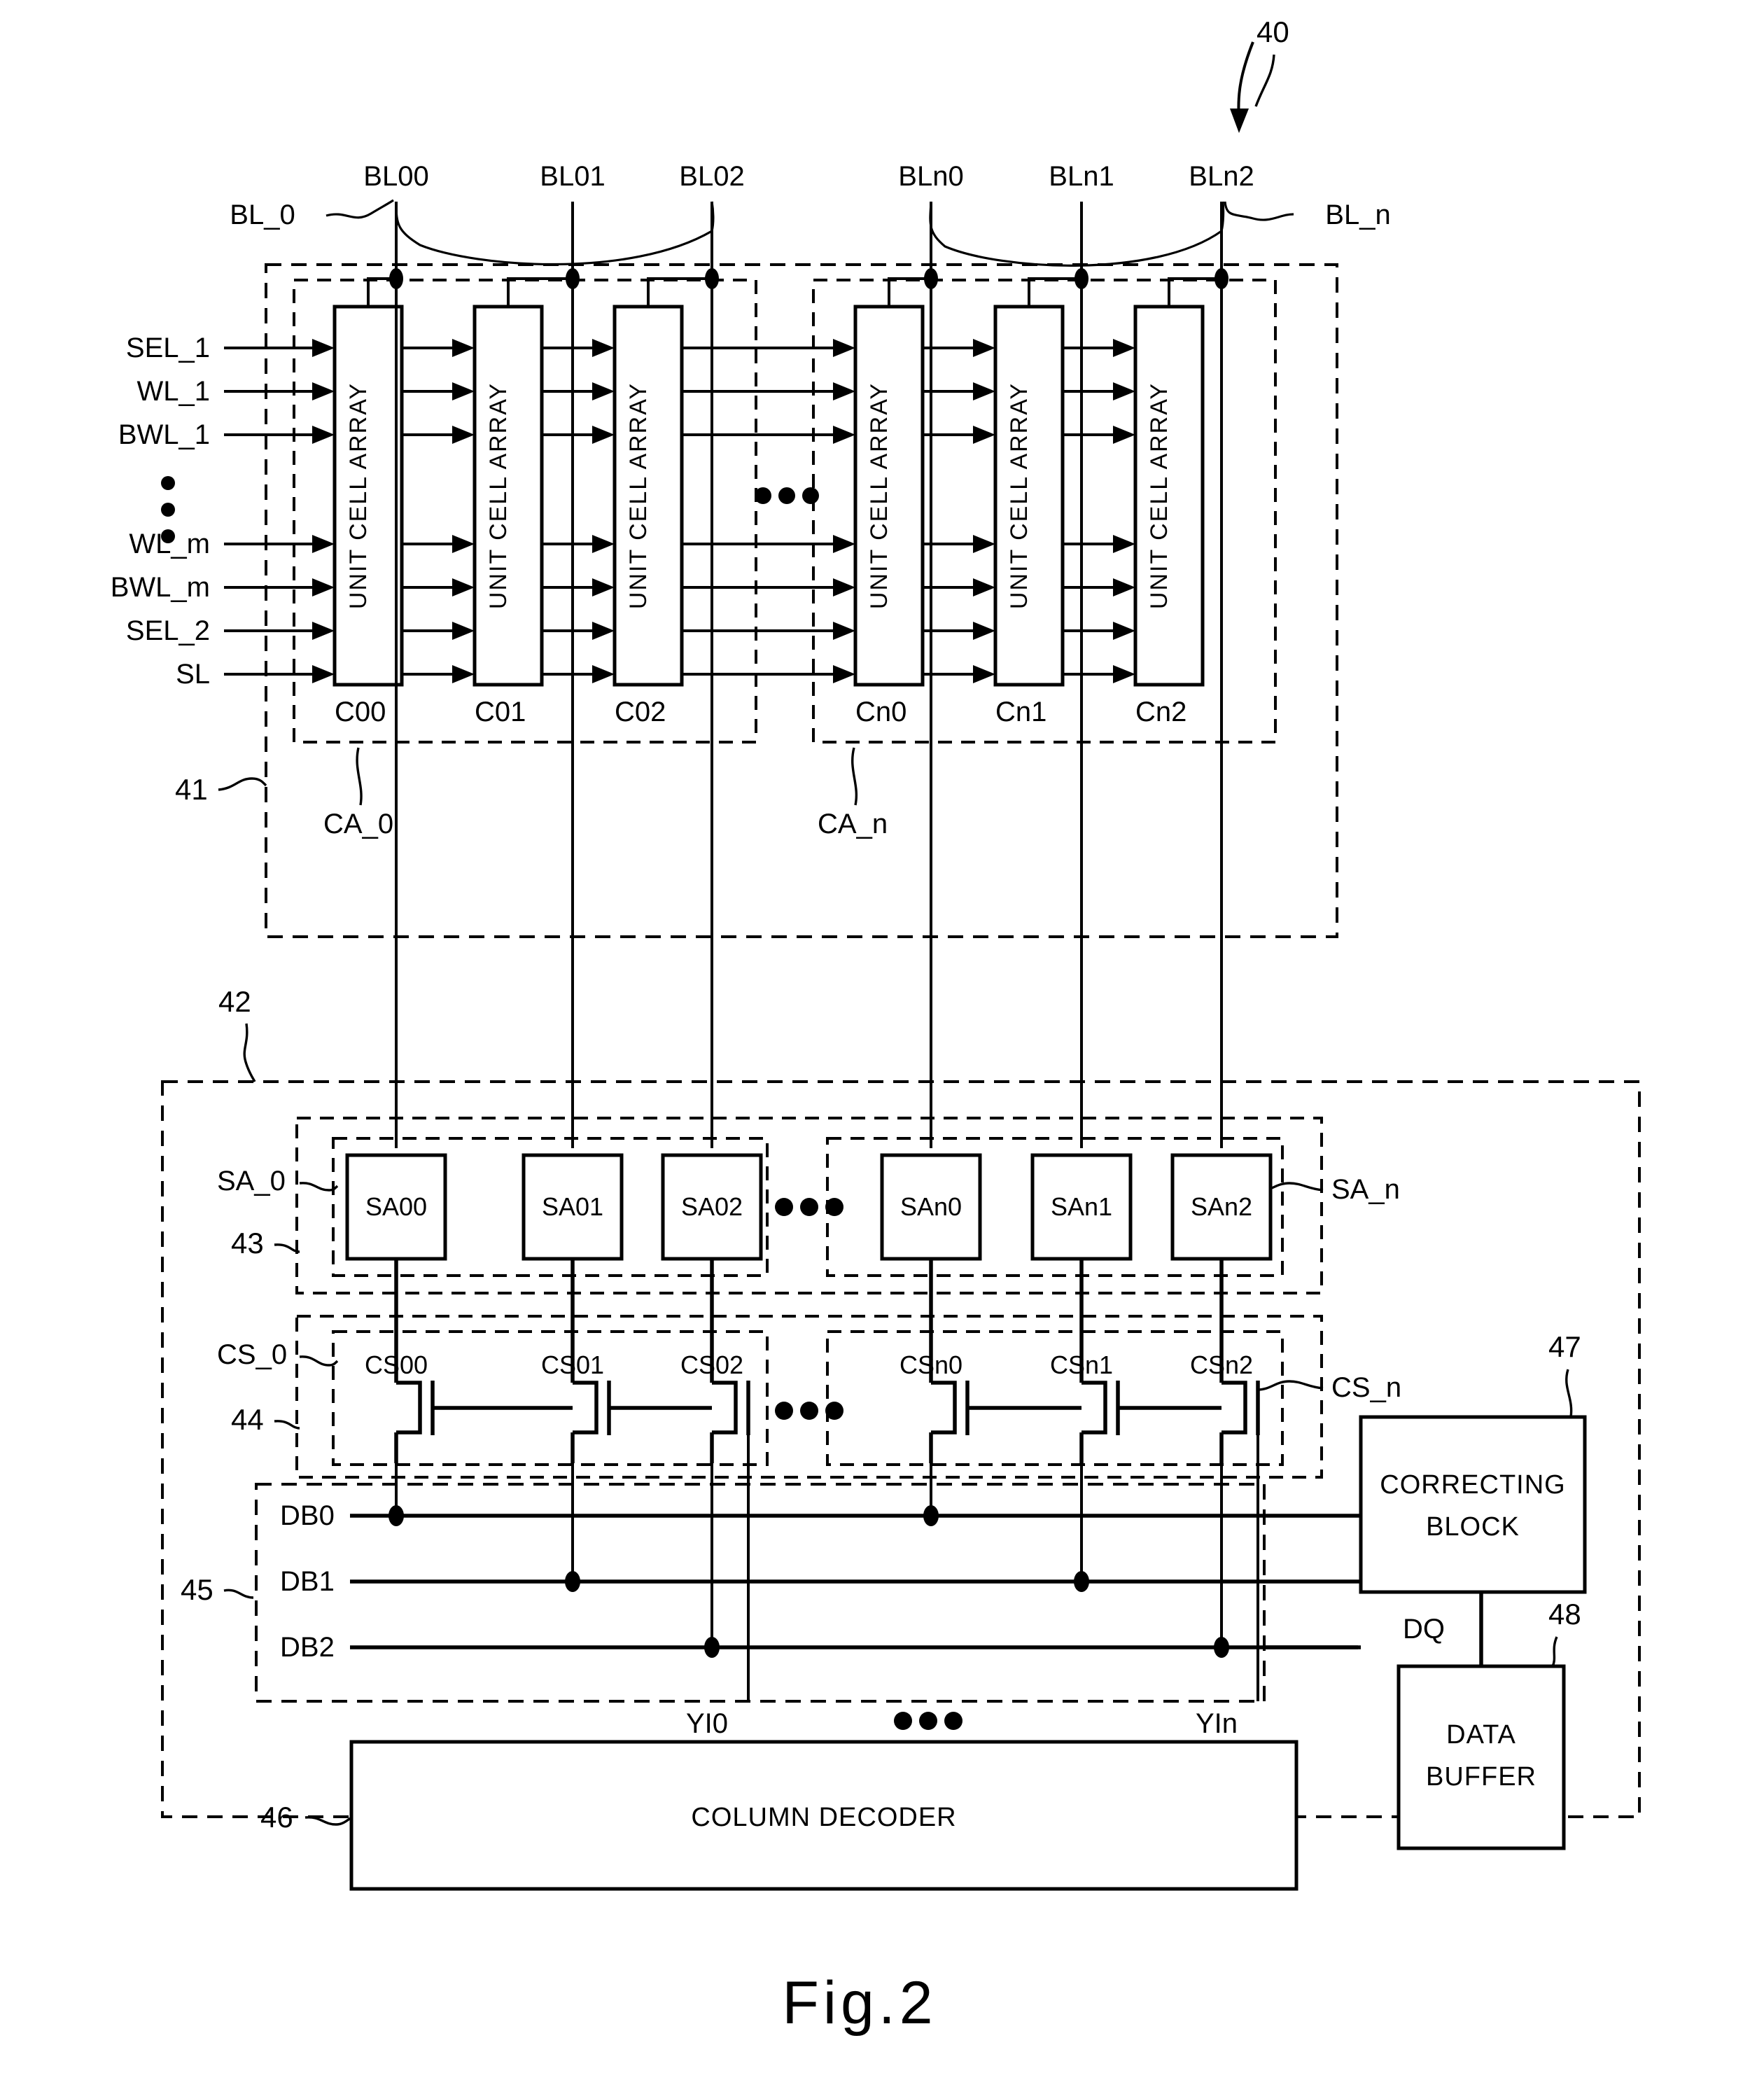  I want to click on ref-42-label: 42, so click(234, 1001).